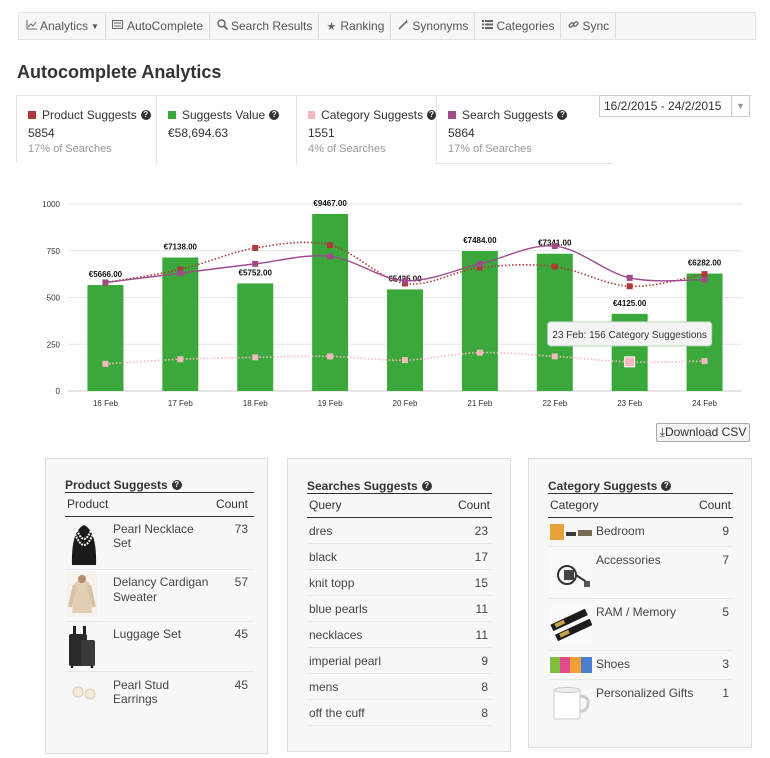 Image resolution: width=770 pixels, height=758 pixels. I want to click on row-count: 3, so click(725, 664).